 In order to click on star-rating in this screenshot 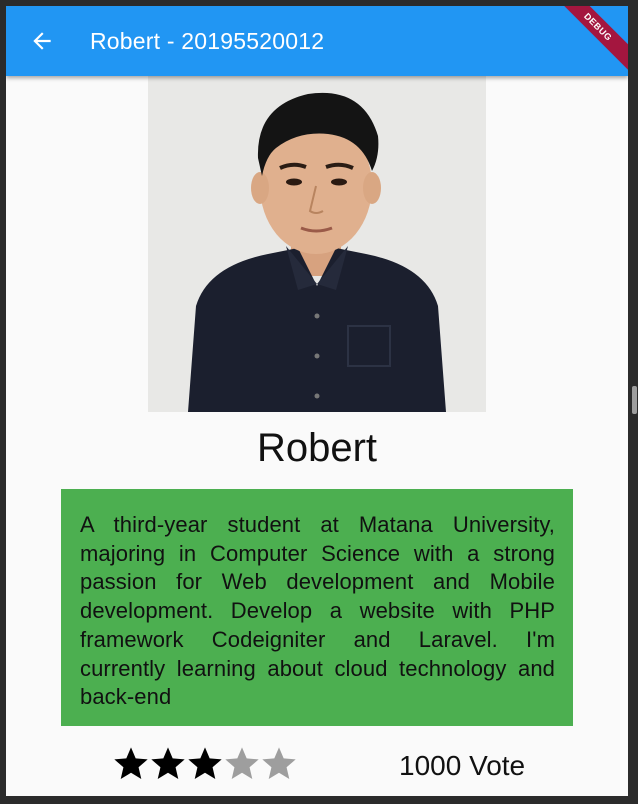, I will do `click(203, 764)`.